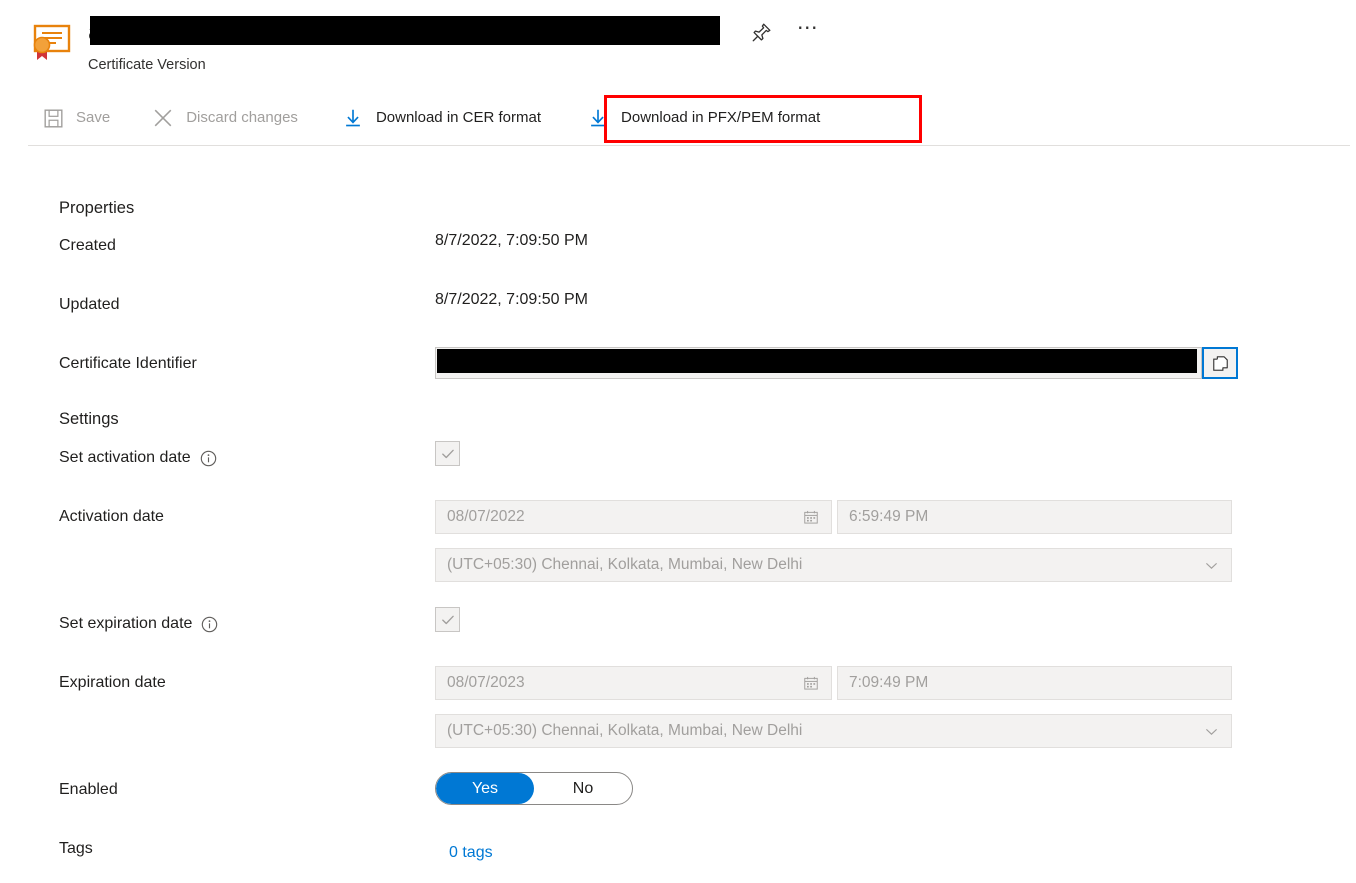  Describe the element at coordinates (51, 42) in the screenshot. I see `certificate-icon` at that location.